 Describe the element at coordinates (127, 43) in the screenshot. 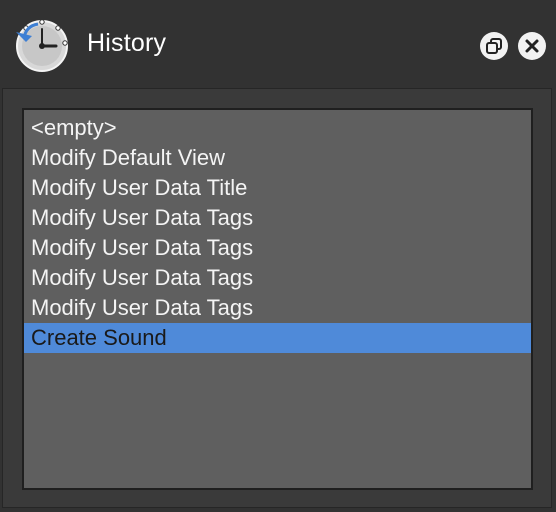

I see `window-title: History` at that location.